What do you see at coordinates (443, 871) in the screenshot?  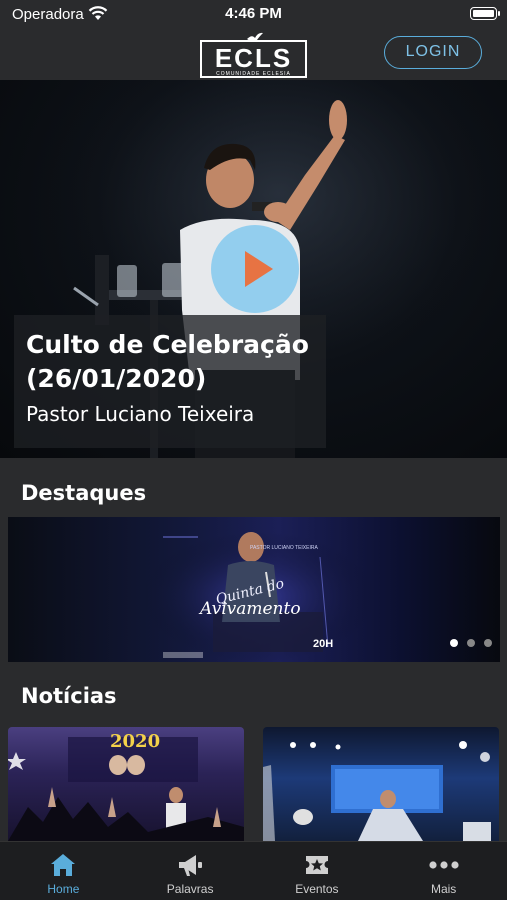 I see `tab-mais: Mais` at bounding box center [443, 871].